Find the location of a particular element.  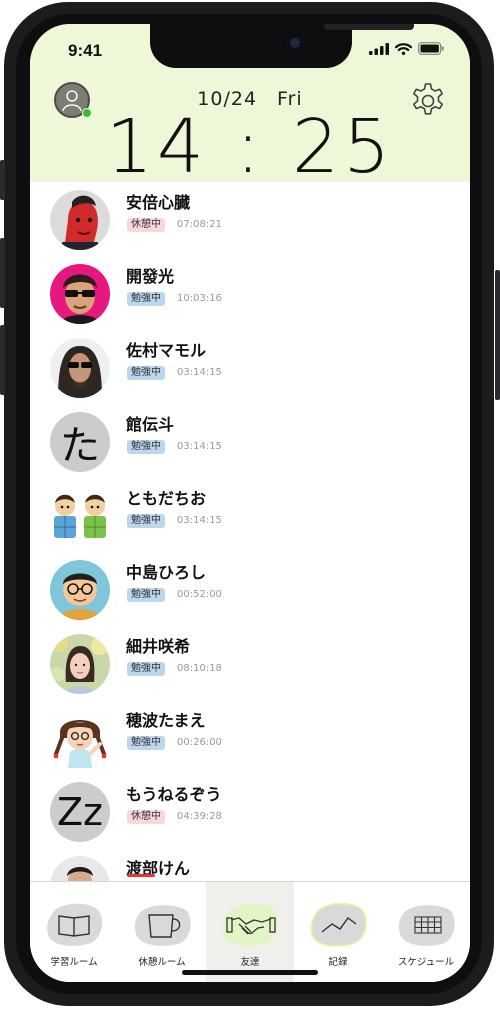

friend-row: 細井咲希 勉強中 08:10:18 is located at coordinates (250, 663).